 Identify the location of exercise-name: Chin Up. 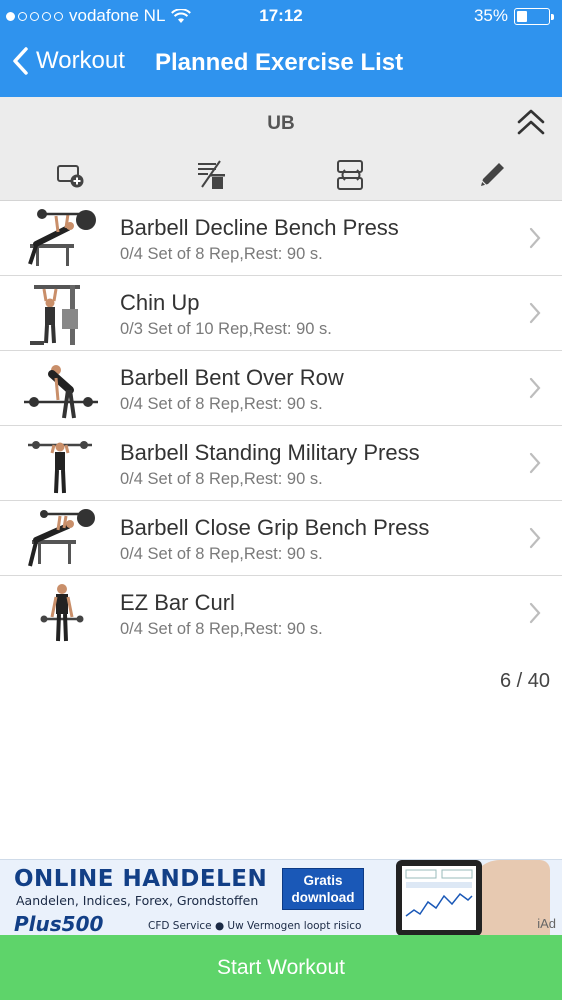
(160, 302).